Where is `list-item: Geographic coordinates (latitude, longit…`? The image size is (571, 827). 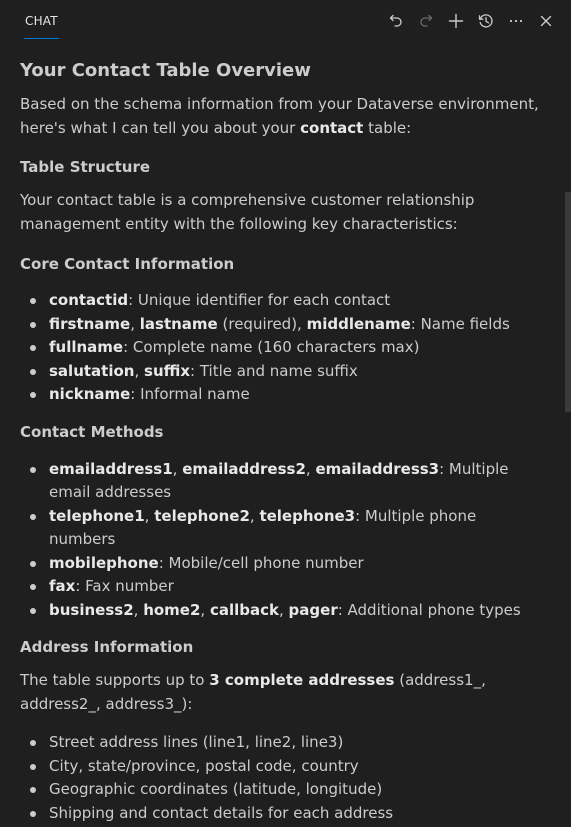
list-item: Geographic coordinates (latitude, longit… is located at coordinates (285, 790).